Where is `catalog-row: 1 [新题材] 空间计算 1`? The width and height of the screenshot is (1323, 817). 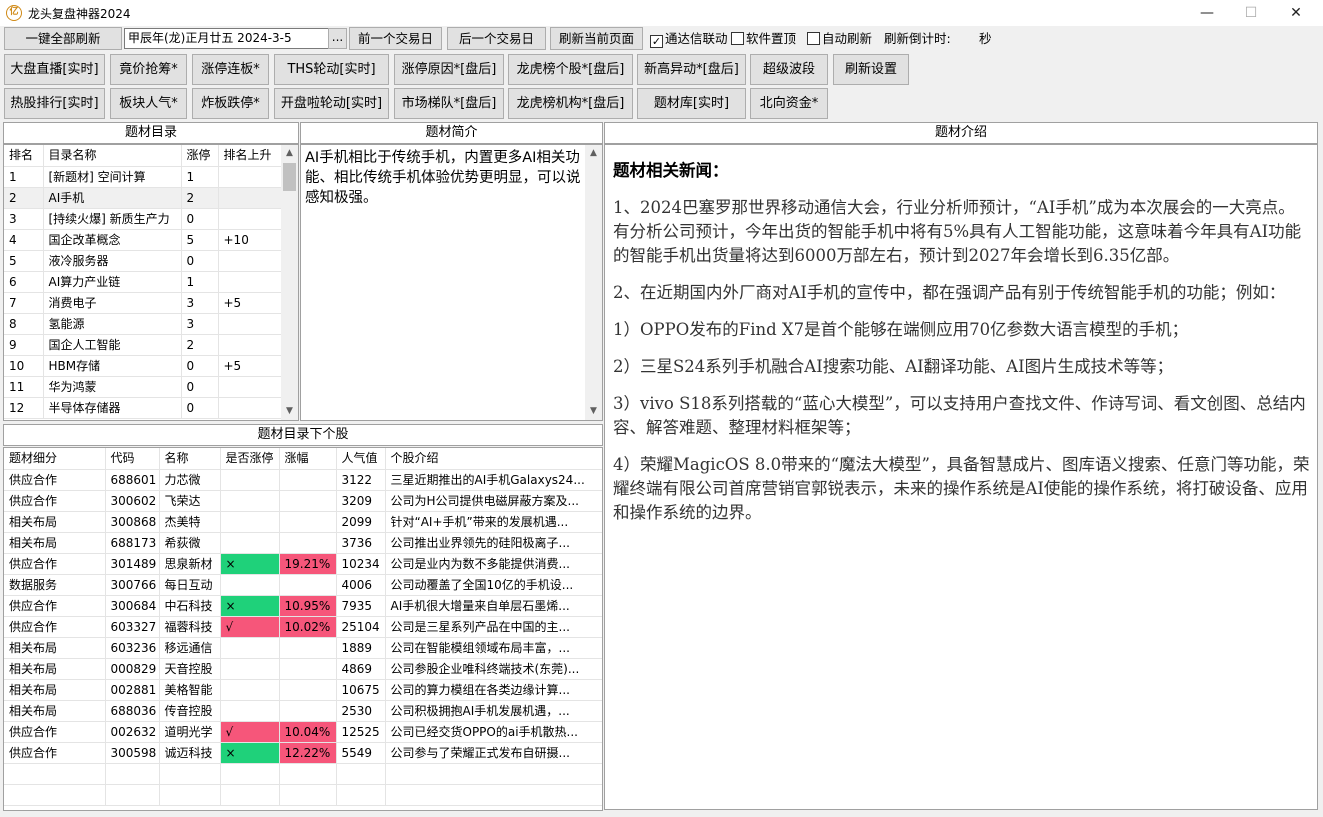 catalog-row: 1 [新题材] 空间计算 1 is located at coordinates (144, 177).